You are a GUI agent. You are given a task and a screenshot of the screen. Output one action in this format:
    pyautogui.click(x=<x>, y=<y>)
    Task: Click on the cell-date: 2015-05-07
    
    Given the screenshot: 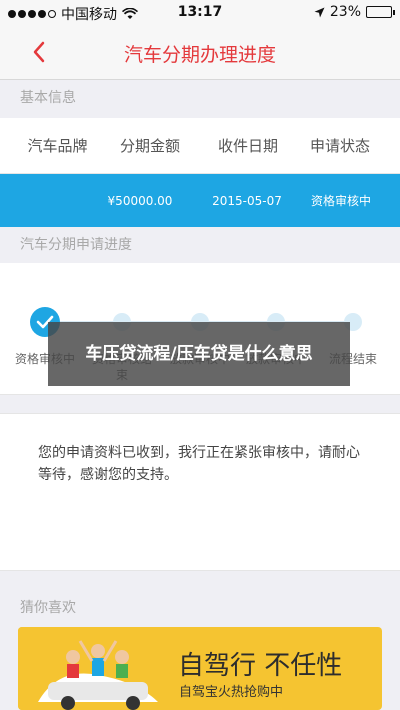 What is the action you would take?
    pyautogui.click(x=247, y=200)
    